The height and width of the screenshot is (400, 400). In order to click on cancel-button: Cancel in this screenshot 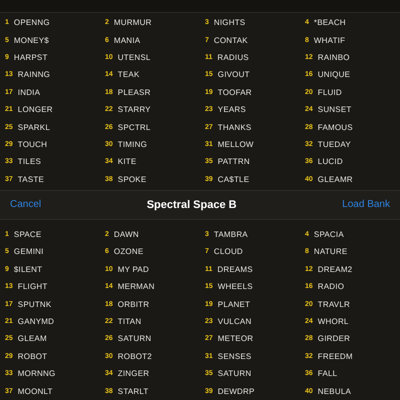, I will do `click(26, 204)`.